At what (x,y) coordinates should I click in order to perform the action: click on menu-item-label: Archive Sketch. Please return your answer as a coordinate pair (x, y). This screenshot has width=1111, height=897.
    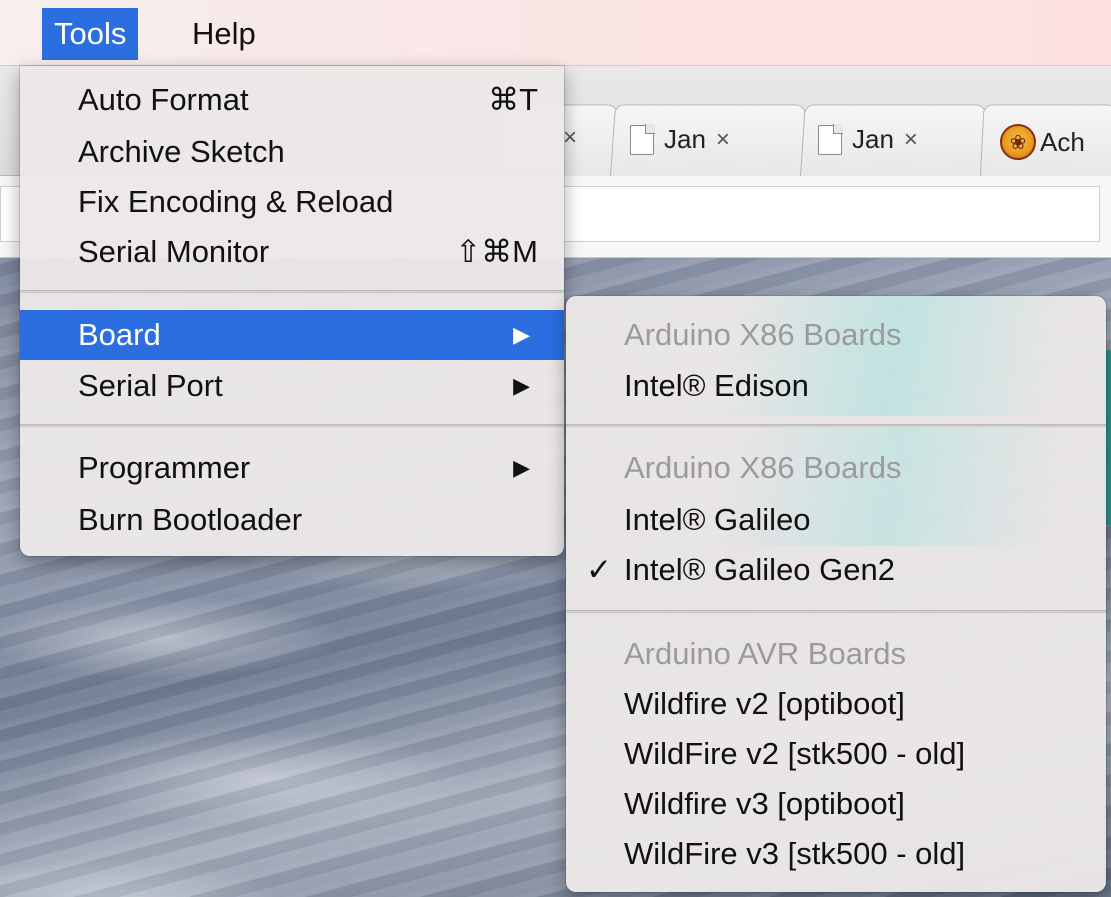
    Looking at the image, I should click on (181, 151).